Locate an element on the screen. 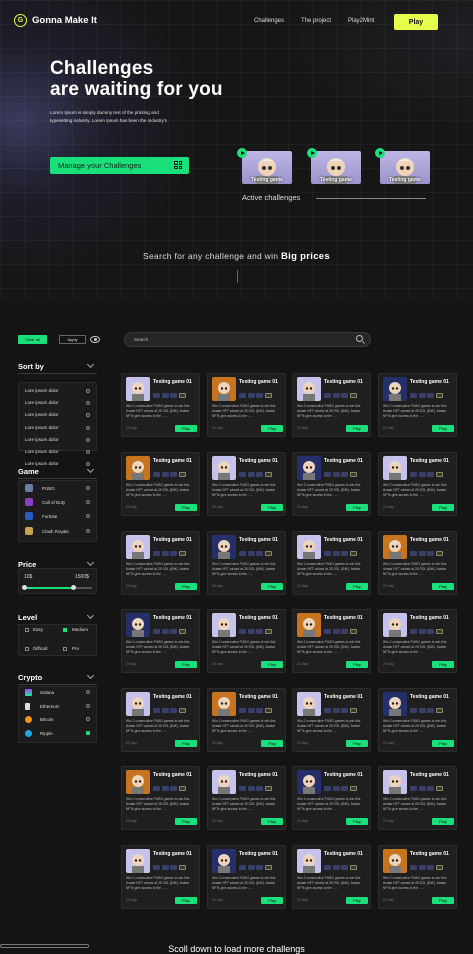 This screenshot has width=473, height=954. nav-challenges: Challenges is located at coordinates (269, 21).